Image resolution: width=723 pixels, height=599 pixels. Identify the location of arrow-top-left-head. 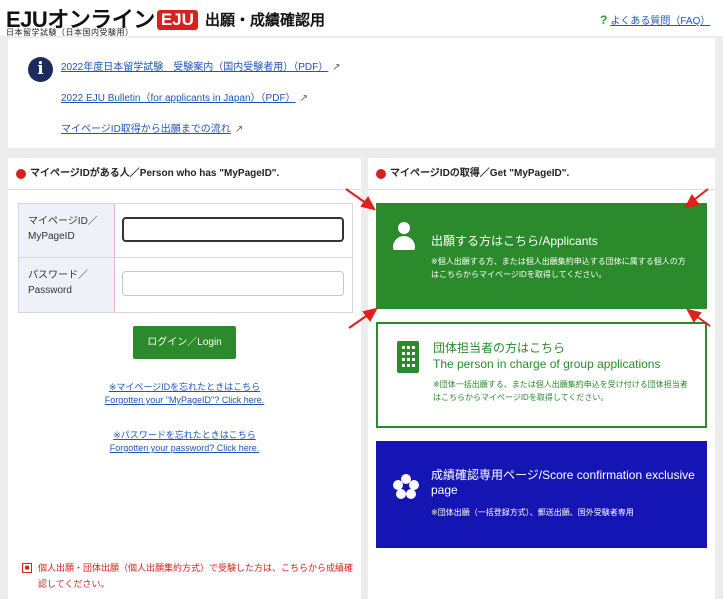
(368, 203).